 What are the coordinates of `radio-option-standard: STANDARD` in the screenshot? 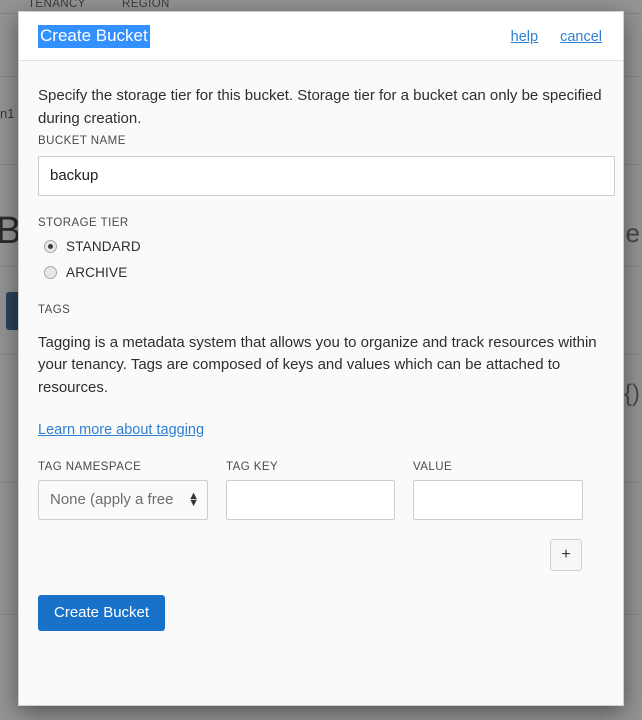 It's located at (321, 246).